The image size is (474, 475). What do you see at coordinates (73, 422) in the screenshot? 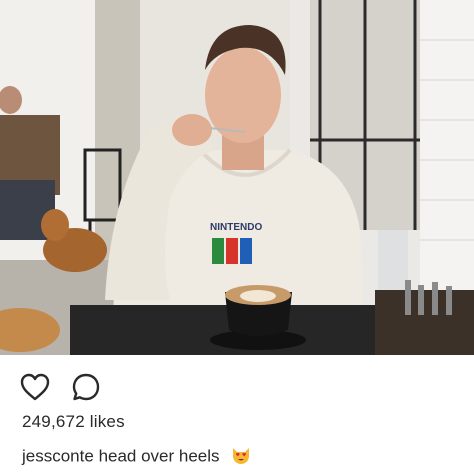
I see `likes-count: 249,672 likes` at bounding box center [73, 422].